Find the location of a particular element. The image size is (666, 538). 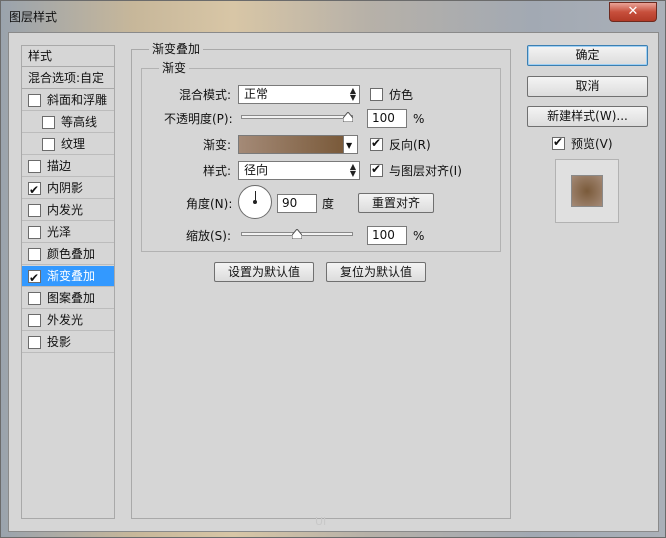

style-item: 描边 is located at coordinates (68, 166).